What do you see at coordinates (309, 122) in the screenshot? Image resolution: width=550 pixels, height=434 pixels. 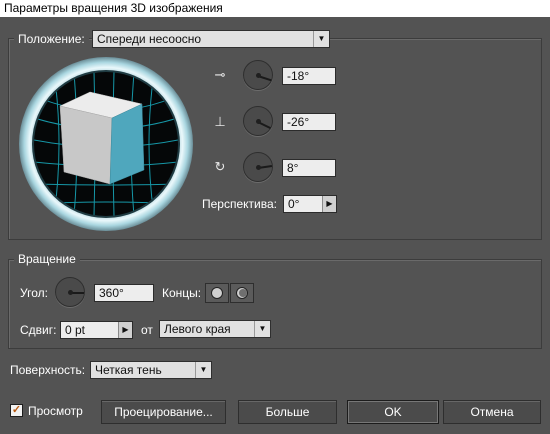 I see `y-rotation-input: -26°` at bounding box center [309, 122].